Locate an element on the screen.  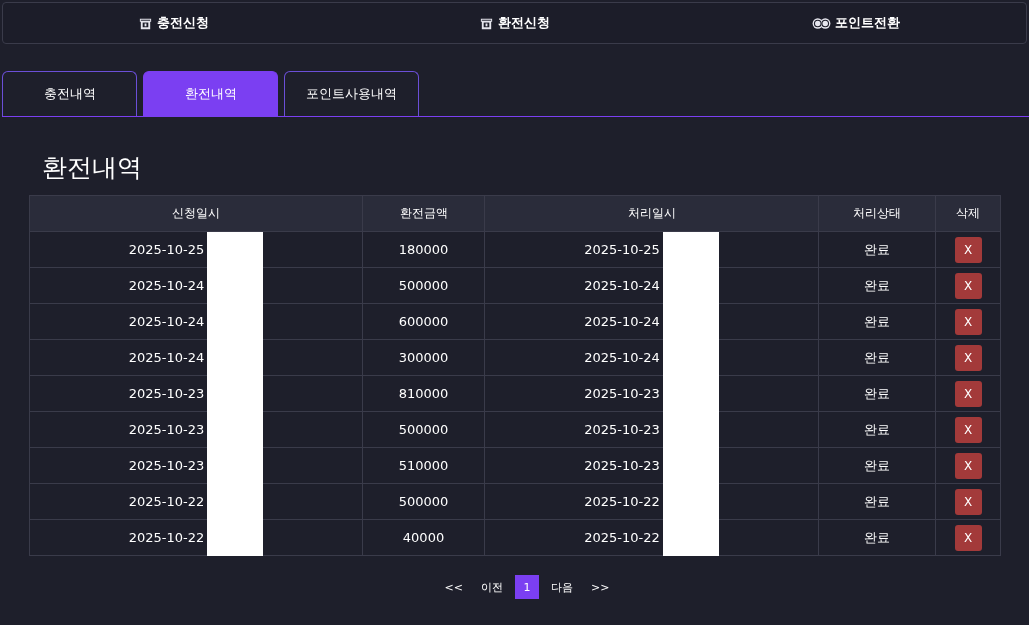
column-header: 신청일시 is located at coordinates (196, 213).